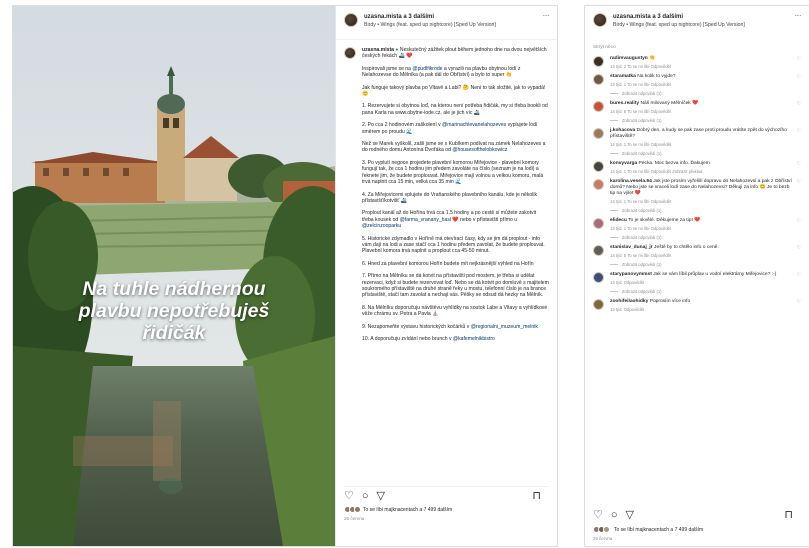 The width and height of the screenshot is (809, 548). What do you see at coordinates (504, 327) in the screenshot?
I see `mention-link: @regionalni_muzeum_melnik` at bounding box center [504, 327].